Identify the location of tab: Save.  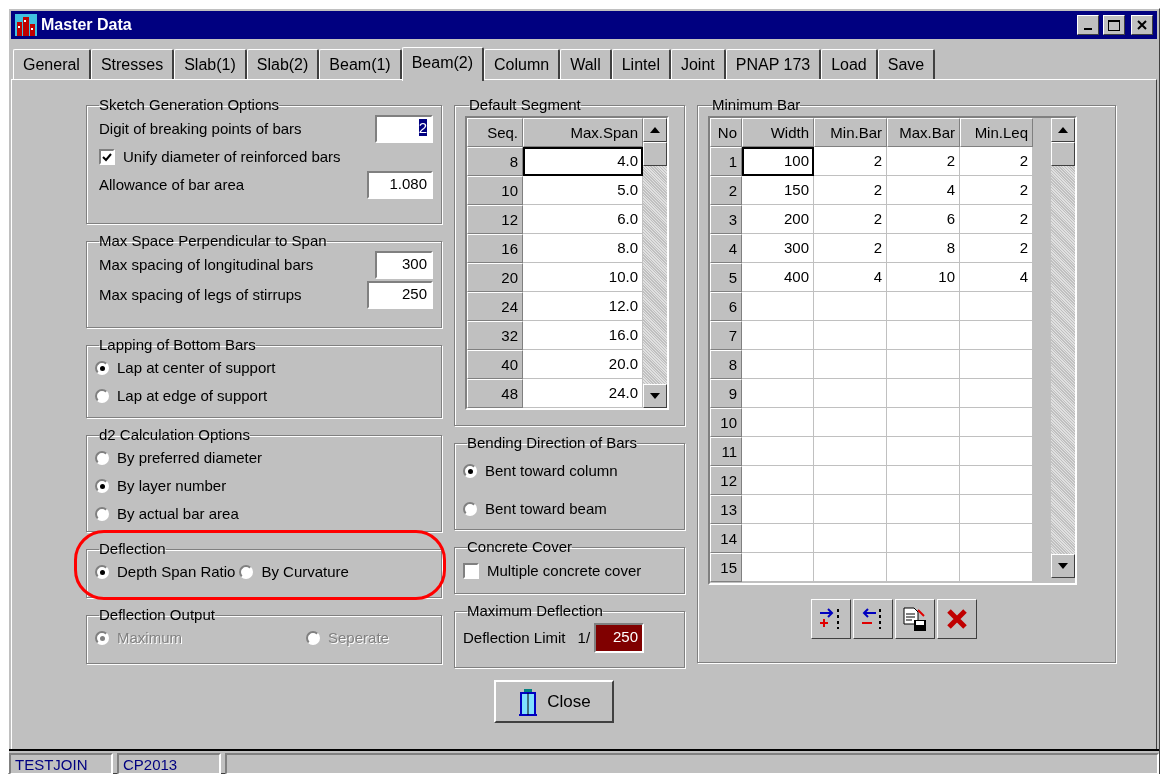
(906, 64).